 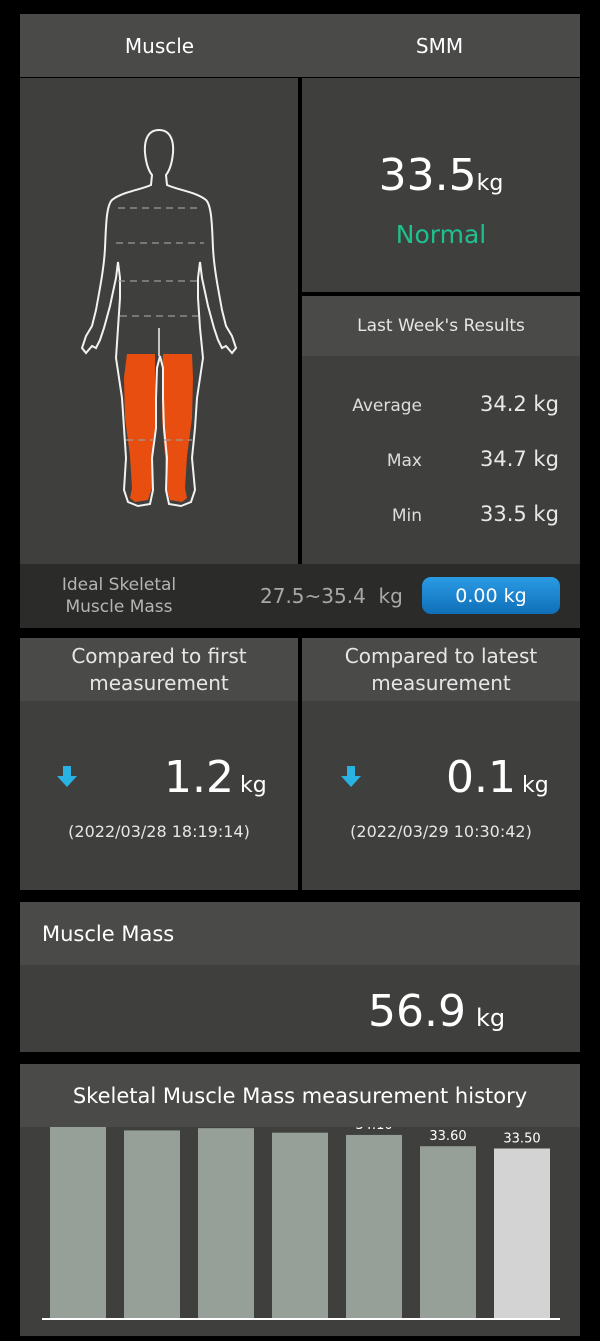 I want to click on smm-header: SMM, so click(x=439, y=45).